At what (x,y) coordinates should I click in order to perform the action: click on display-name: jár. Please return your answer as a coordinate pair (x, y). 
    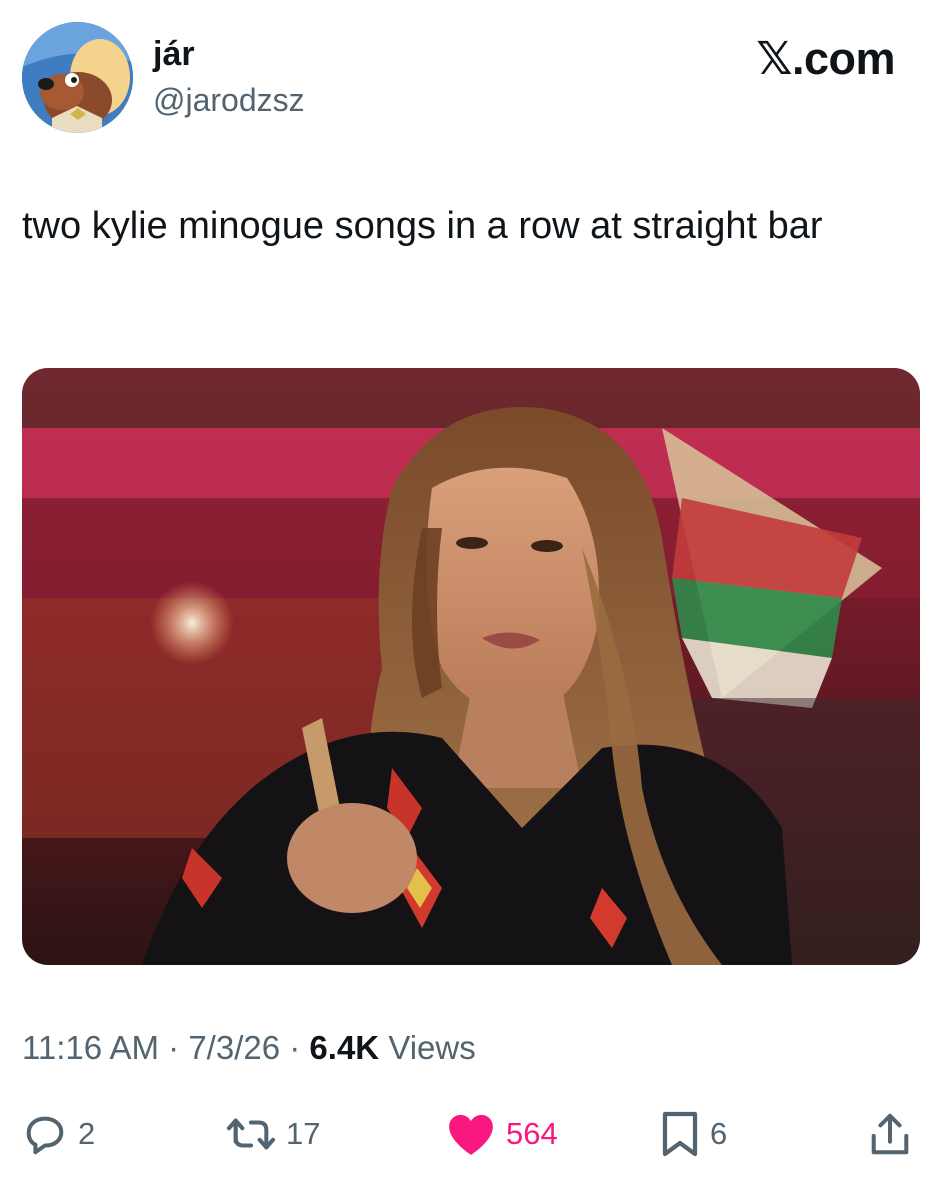
    Looking at the image, I should click on (174, 54).